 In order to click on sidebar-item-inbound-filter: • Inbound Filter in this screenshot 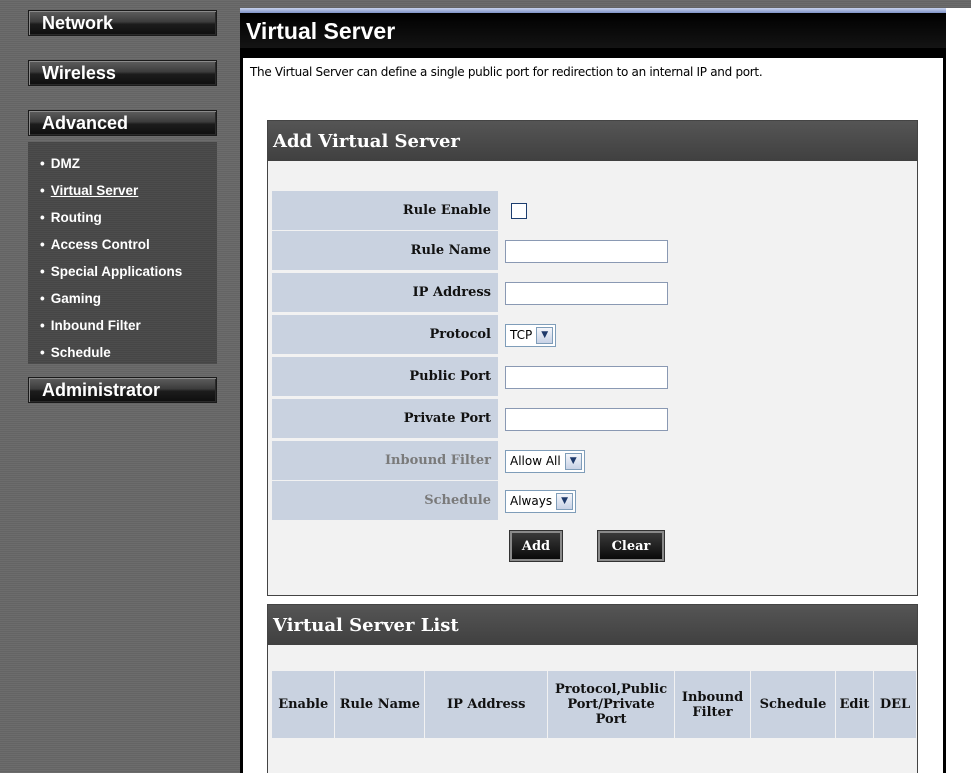, I will do `click(122, 325)`.